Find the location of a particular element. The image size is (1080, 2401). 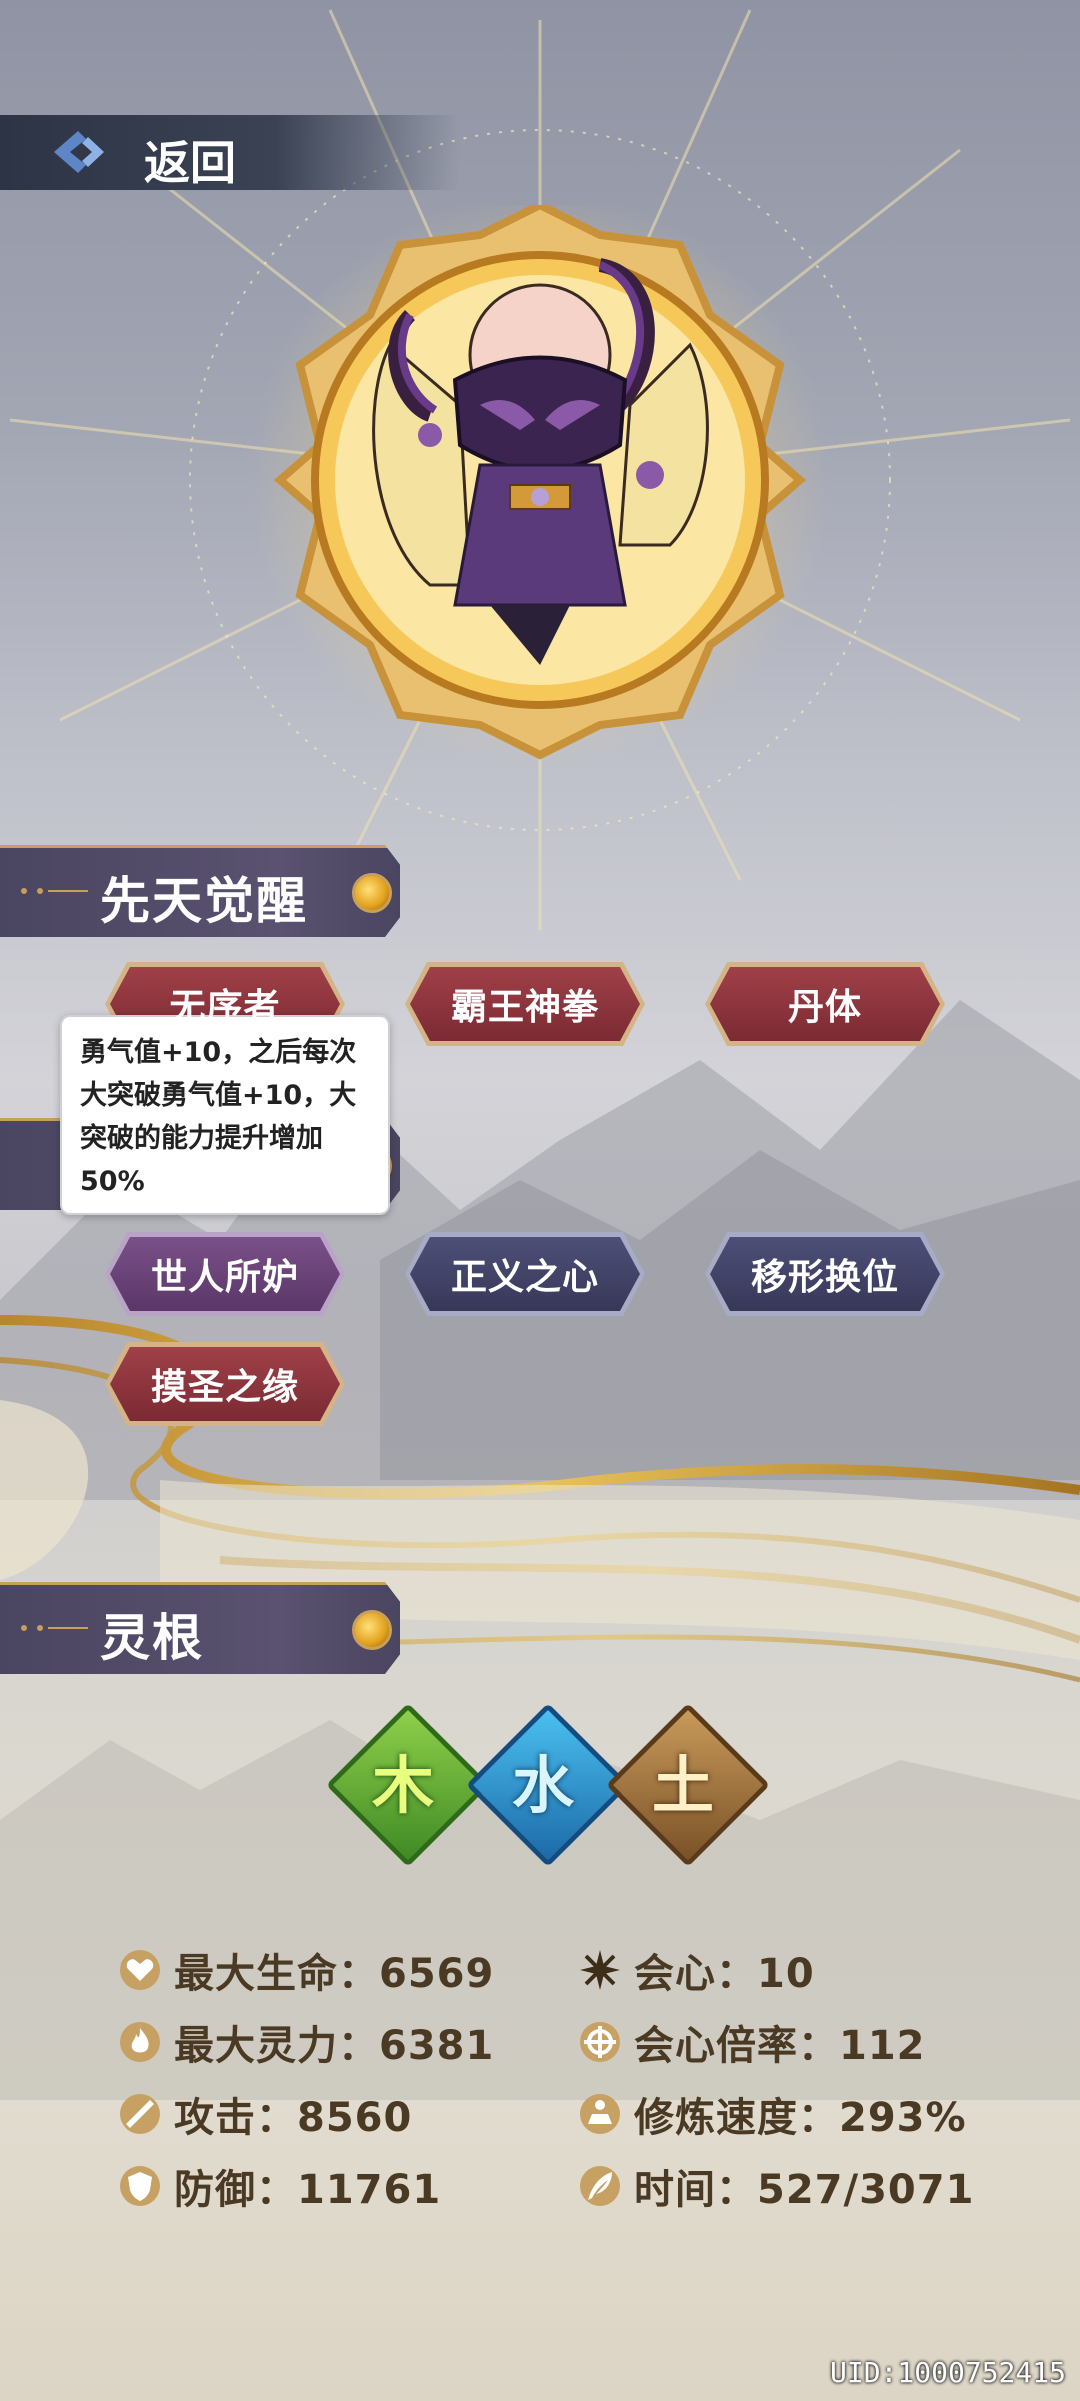

earth-element-icon: 土 is located at coordinates (688, 1785).